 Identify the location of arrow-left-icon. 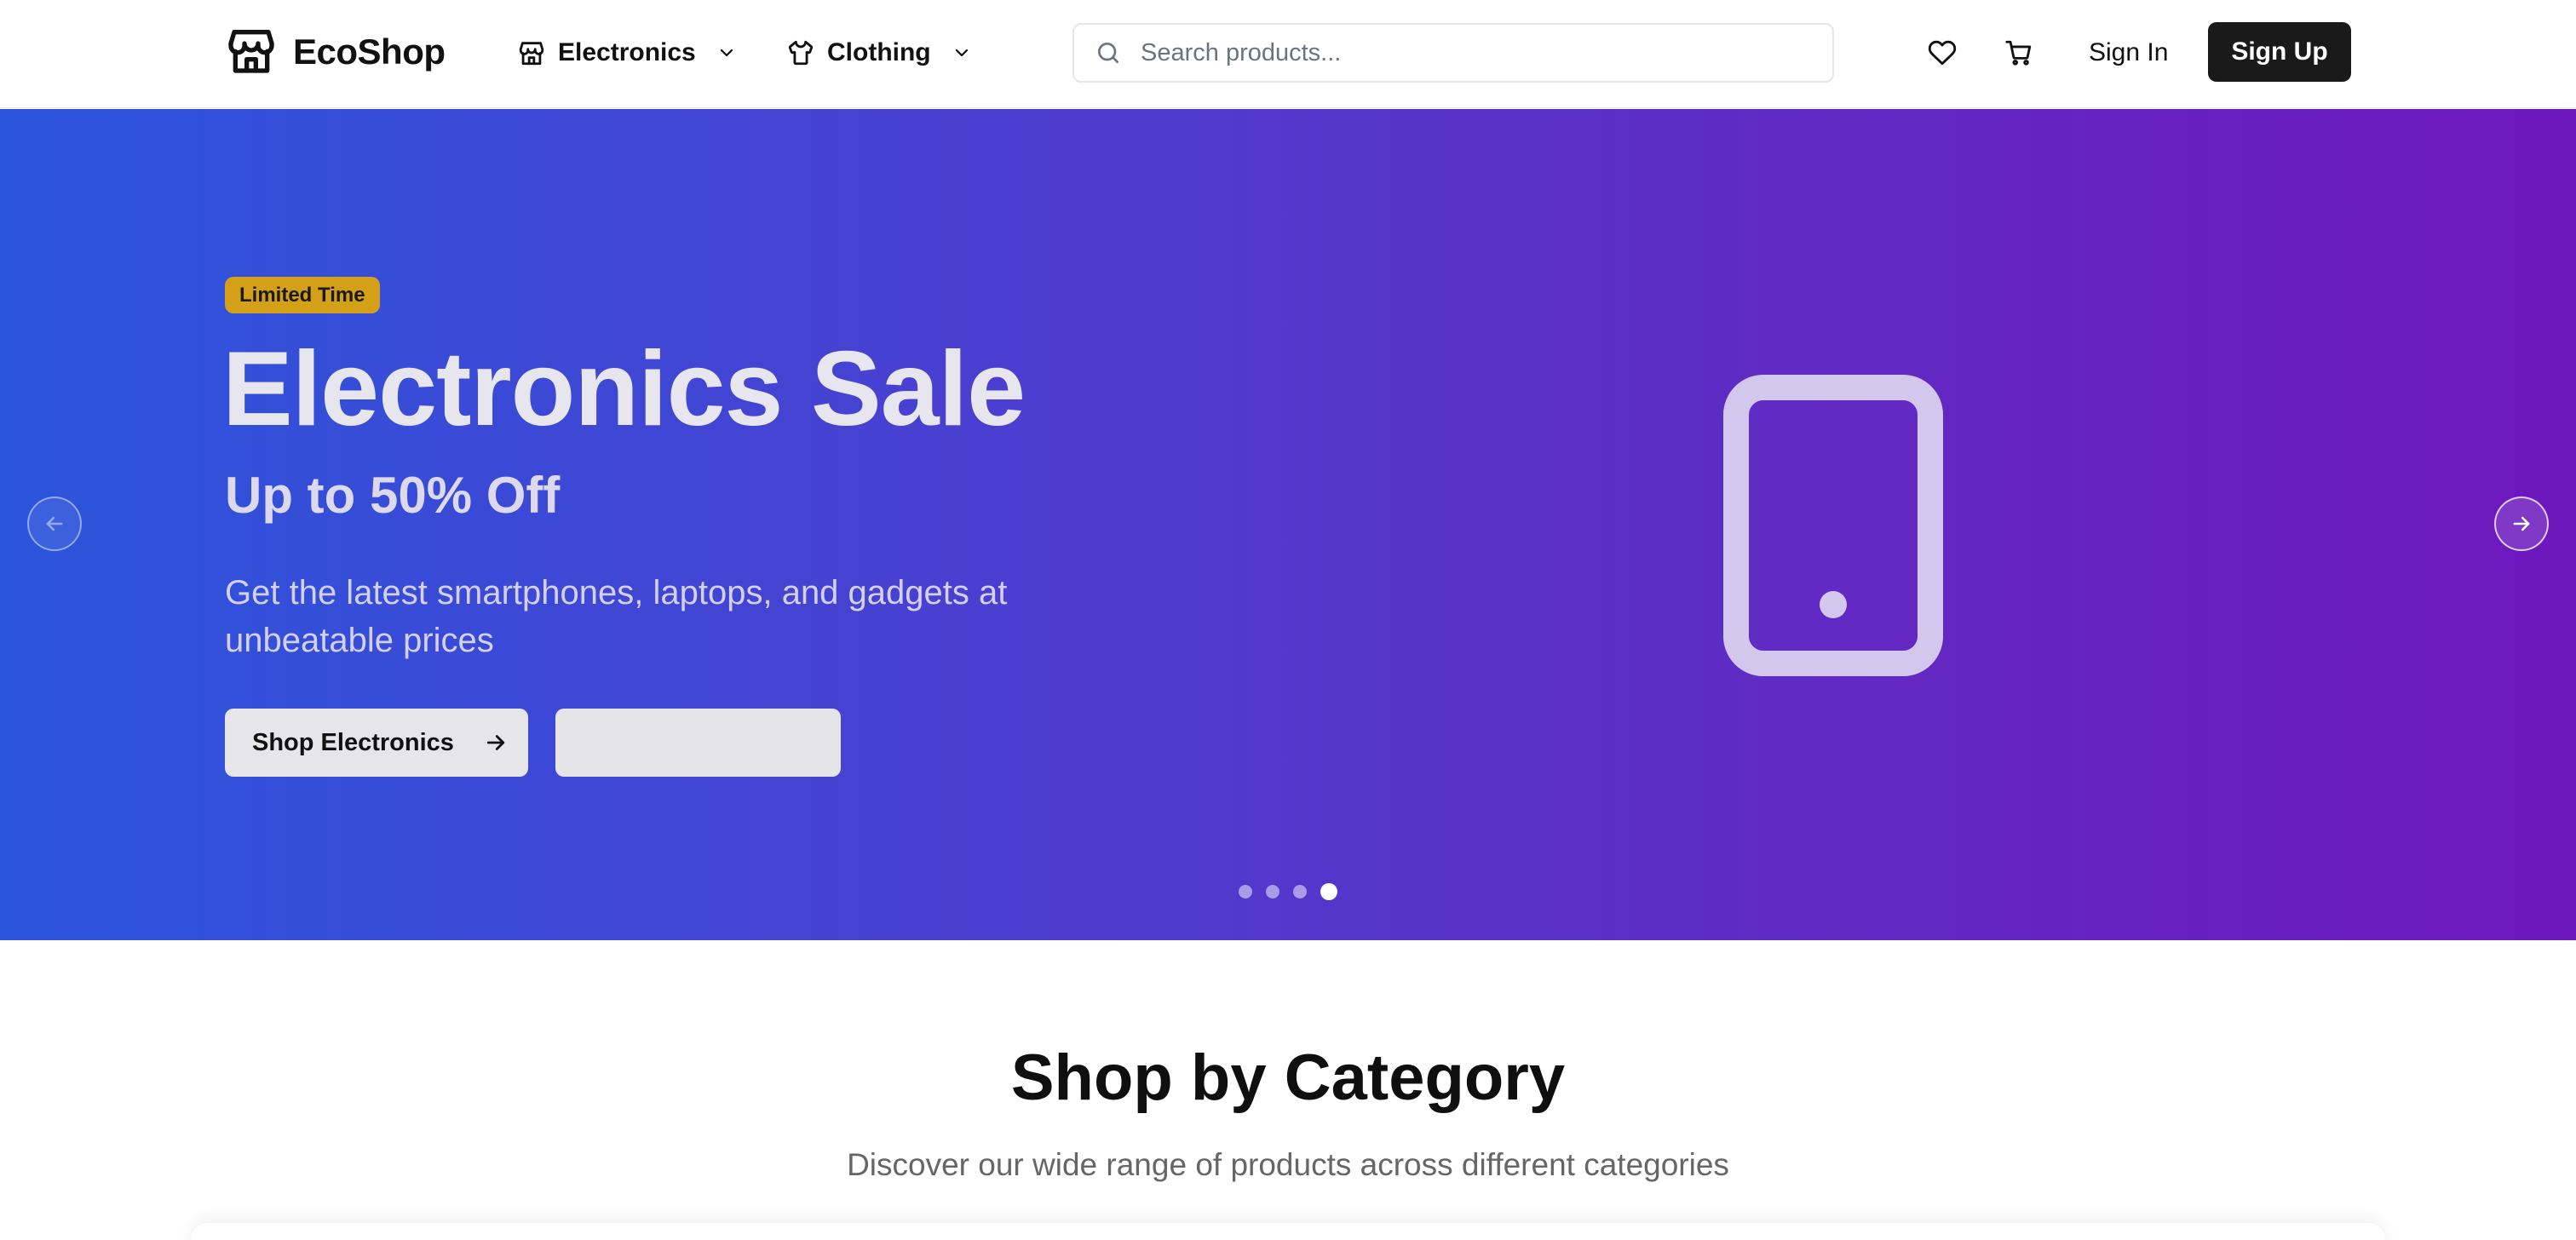
(55, 524).